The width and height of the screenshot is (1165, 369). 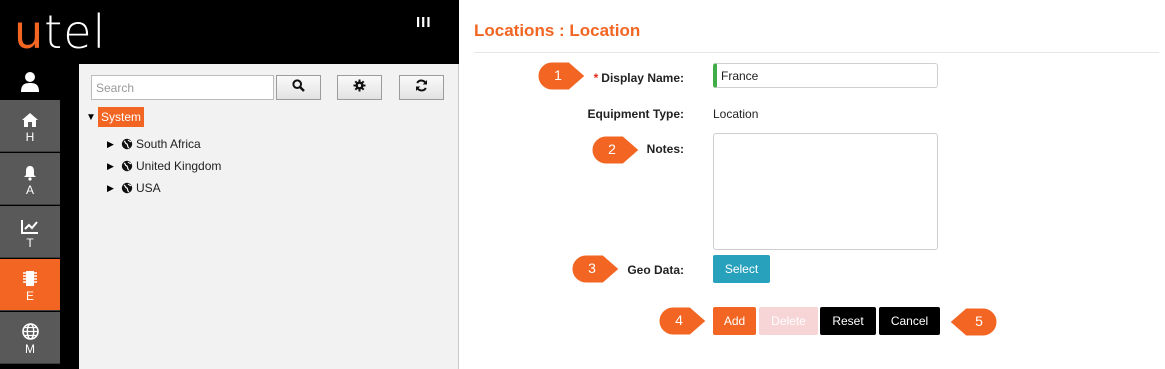 What do you see at coordinates (683, 321) in the screenshot?
I see `callout-marker-4: 4` at bounding box center [683, 321].